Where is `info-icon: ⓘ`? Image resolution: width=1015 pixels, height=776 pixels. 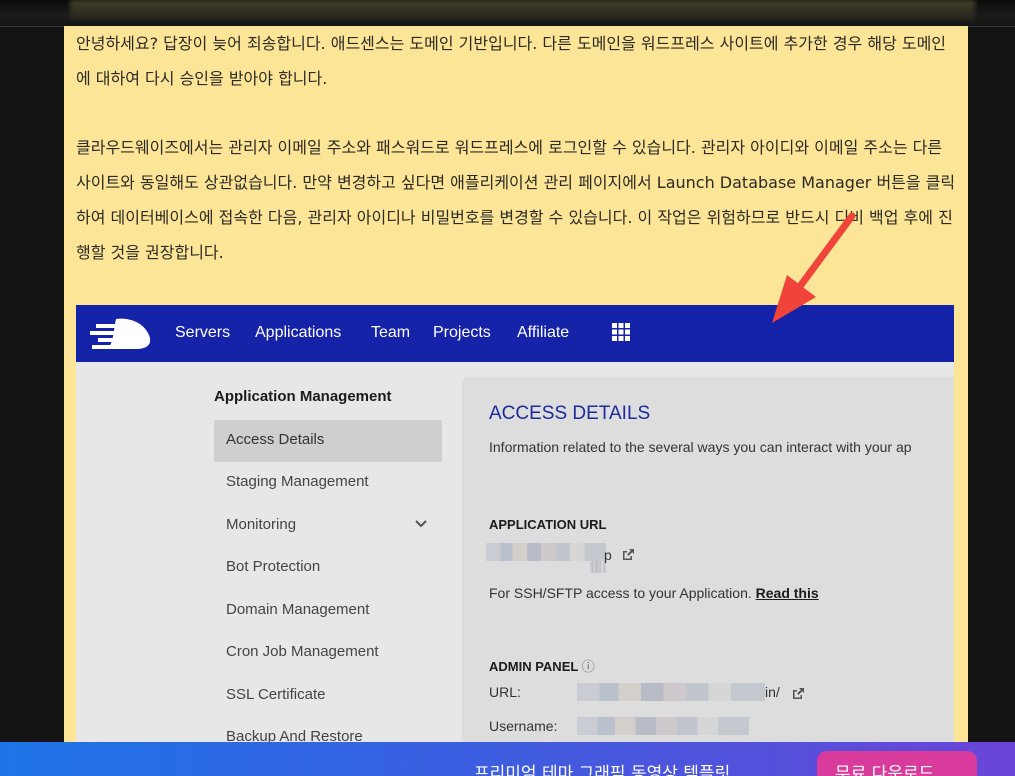 info-icon: ⓘ is located at coordinates (588, 666).